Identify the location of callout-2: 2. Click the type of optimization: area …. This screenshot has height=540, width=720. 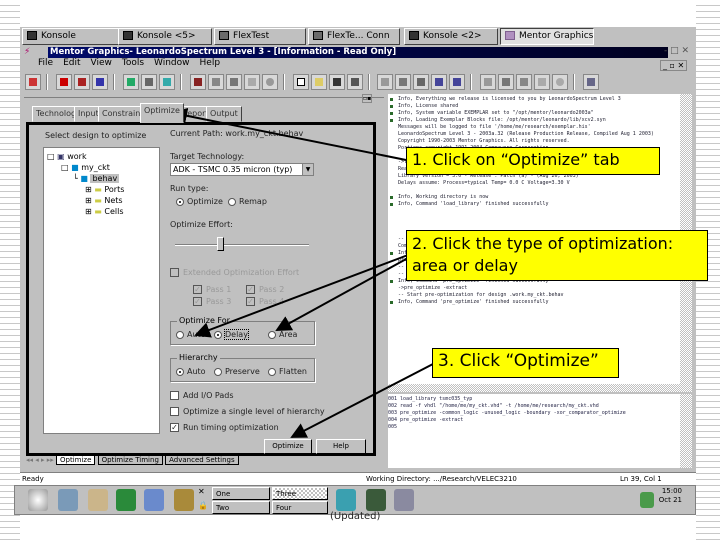
(557, 255).